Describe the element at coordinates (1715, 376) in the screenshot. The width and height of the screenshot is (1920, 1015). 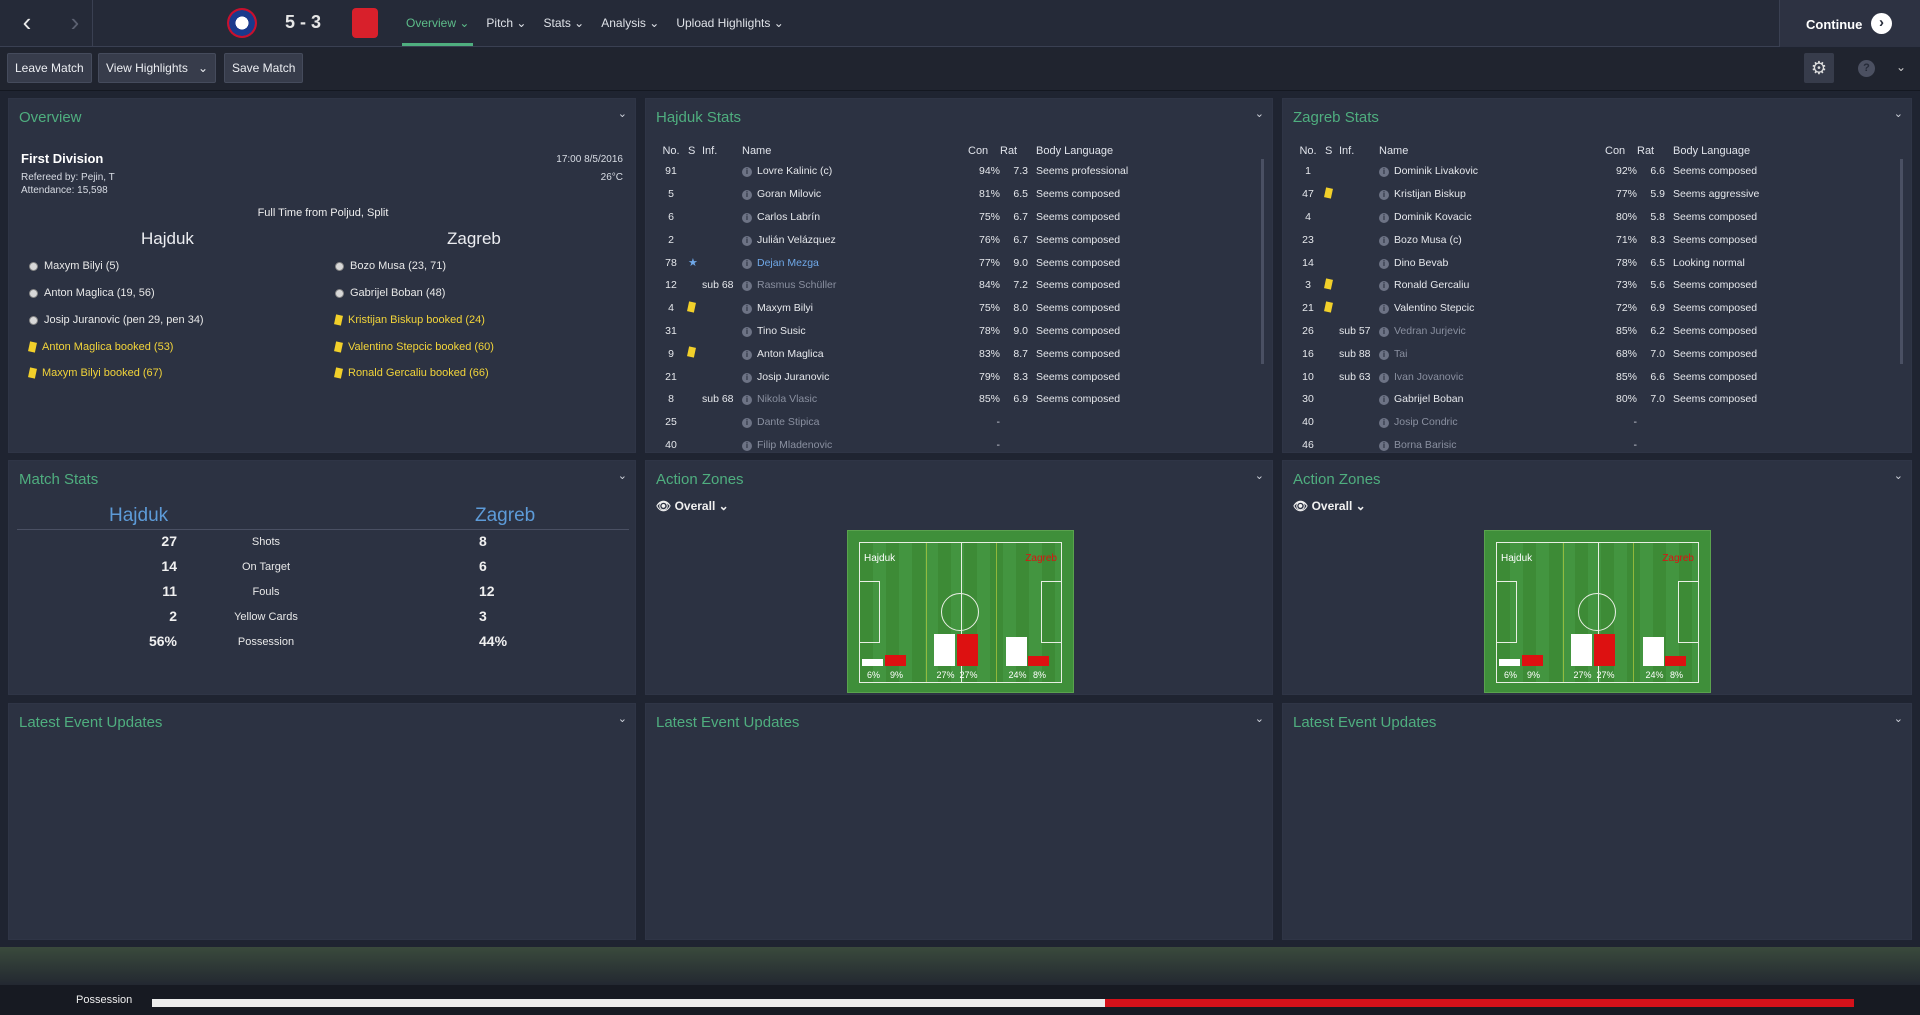
I see `body-language: Seems composed` at that location.